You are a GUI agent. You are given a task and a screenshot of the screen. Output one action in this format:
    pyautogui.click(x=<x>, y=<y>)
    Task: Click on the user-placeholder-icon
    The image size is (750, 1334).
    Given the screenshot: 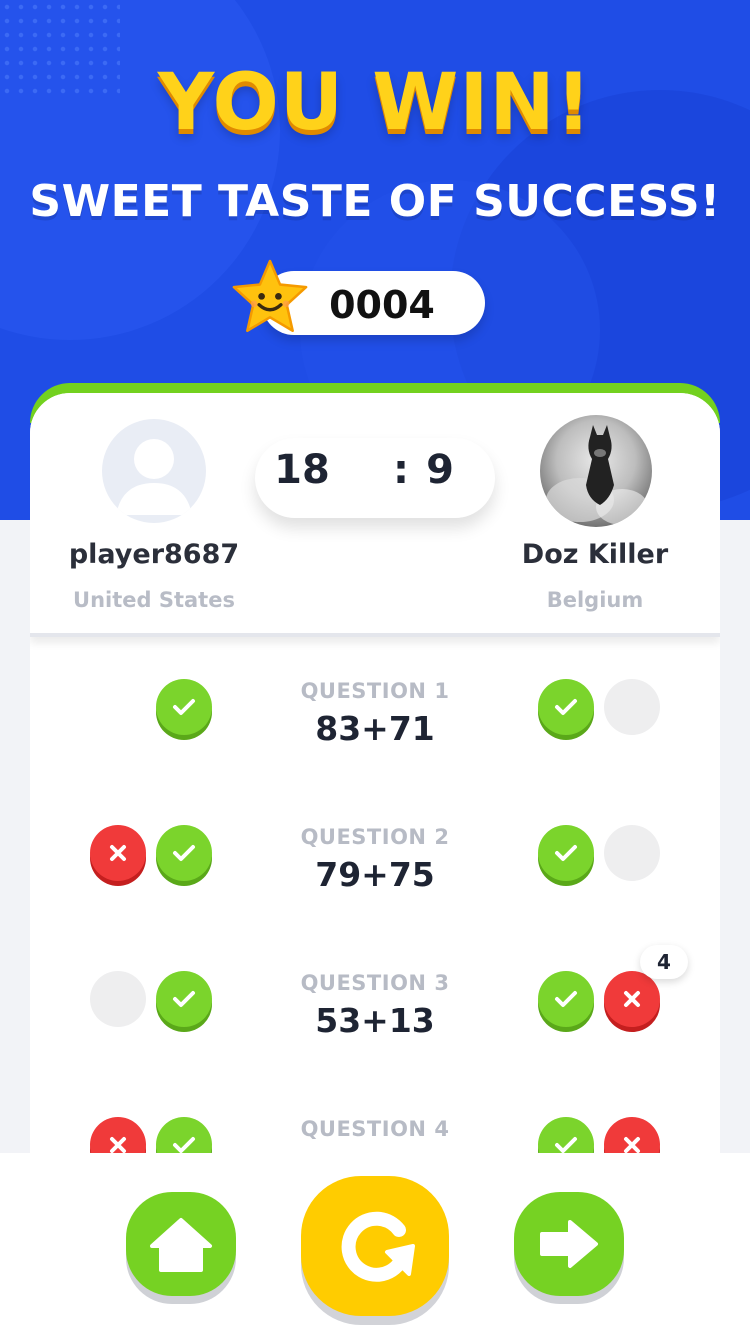 What is the action you would take?
    pyautogui.click(x=154, y=477)
    